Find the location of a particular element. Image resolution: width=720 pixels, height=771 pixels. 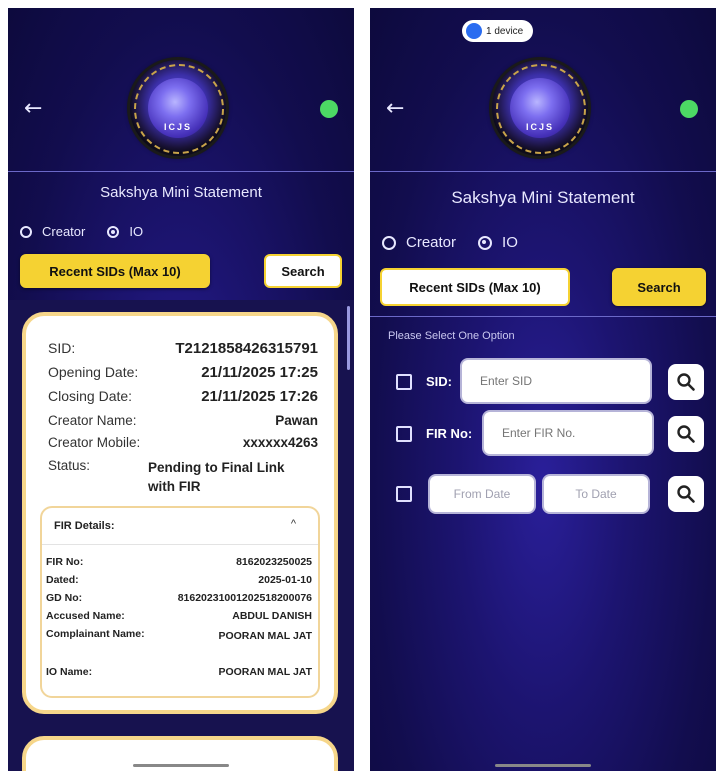

status-badge: Pending to Final Link with FIR is located at coordinates (216, 477).